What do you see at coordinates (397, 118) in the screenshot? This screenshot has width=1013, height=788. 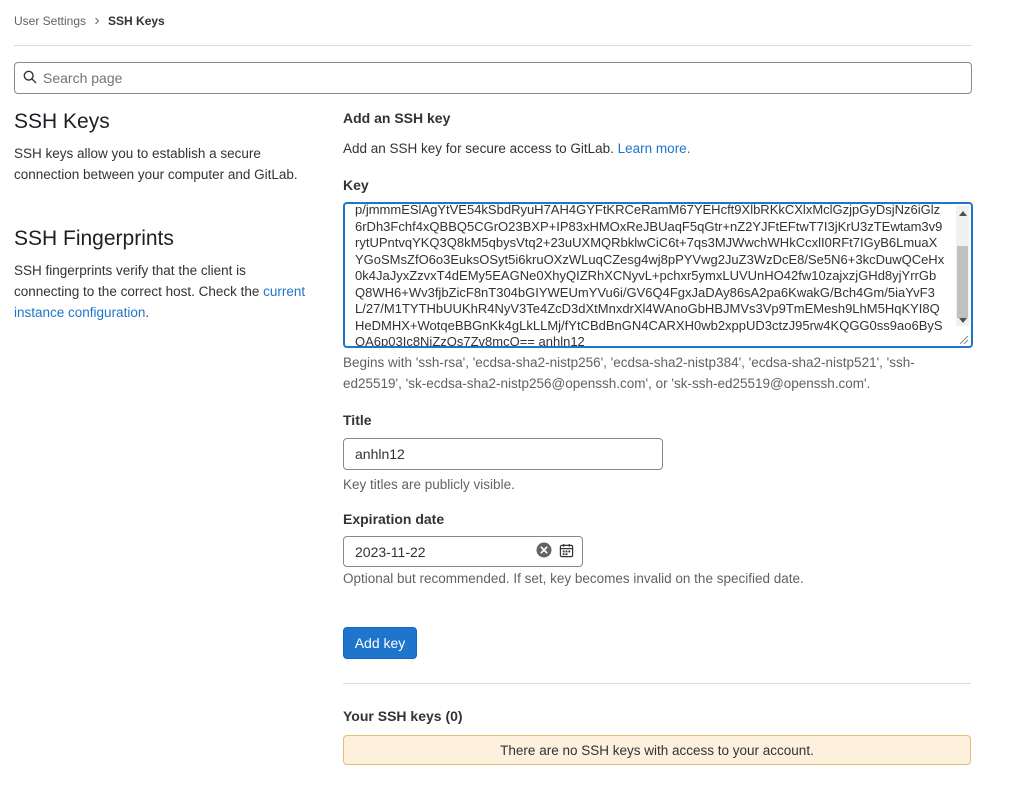 I see `add-ssh-key-heading: Add an SSH key` at bounding box center [397, 118].